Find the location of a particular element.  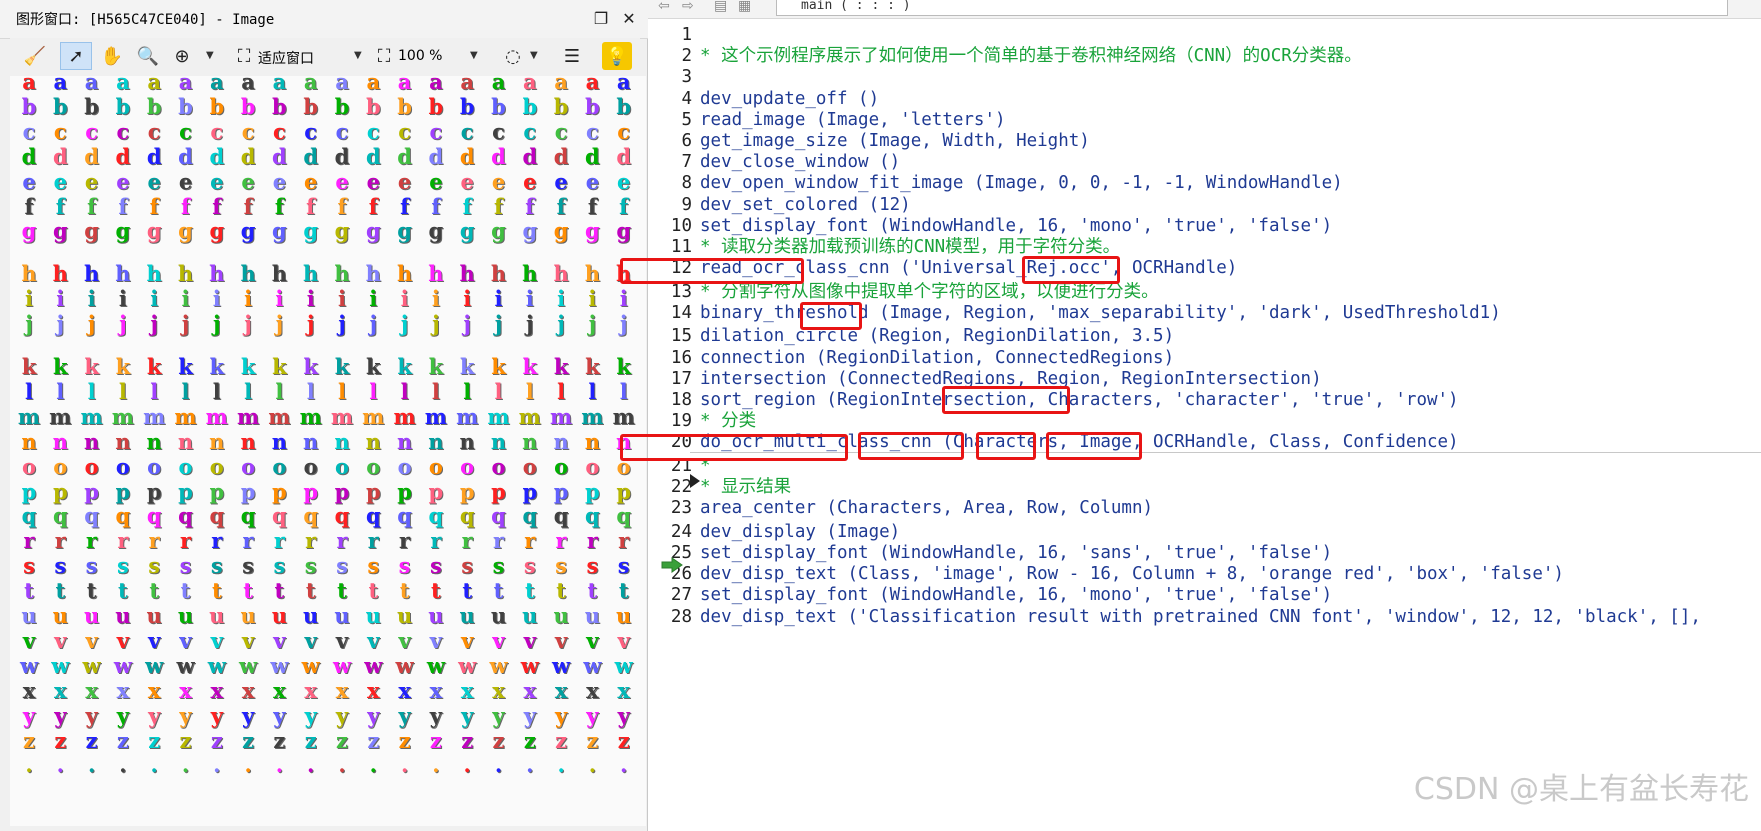

letter-glyph: t is located at coordinates (467, 591).